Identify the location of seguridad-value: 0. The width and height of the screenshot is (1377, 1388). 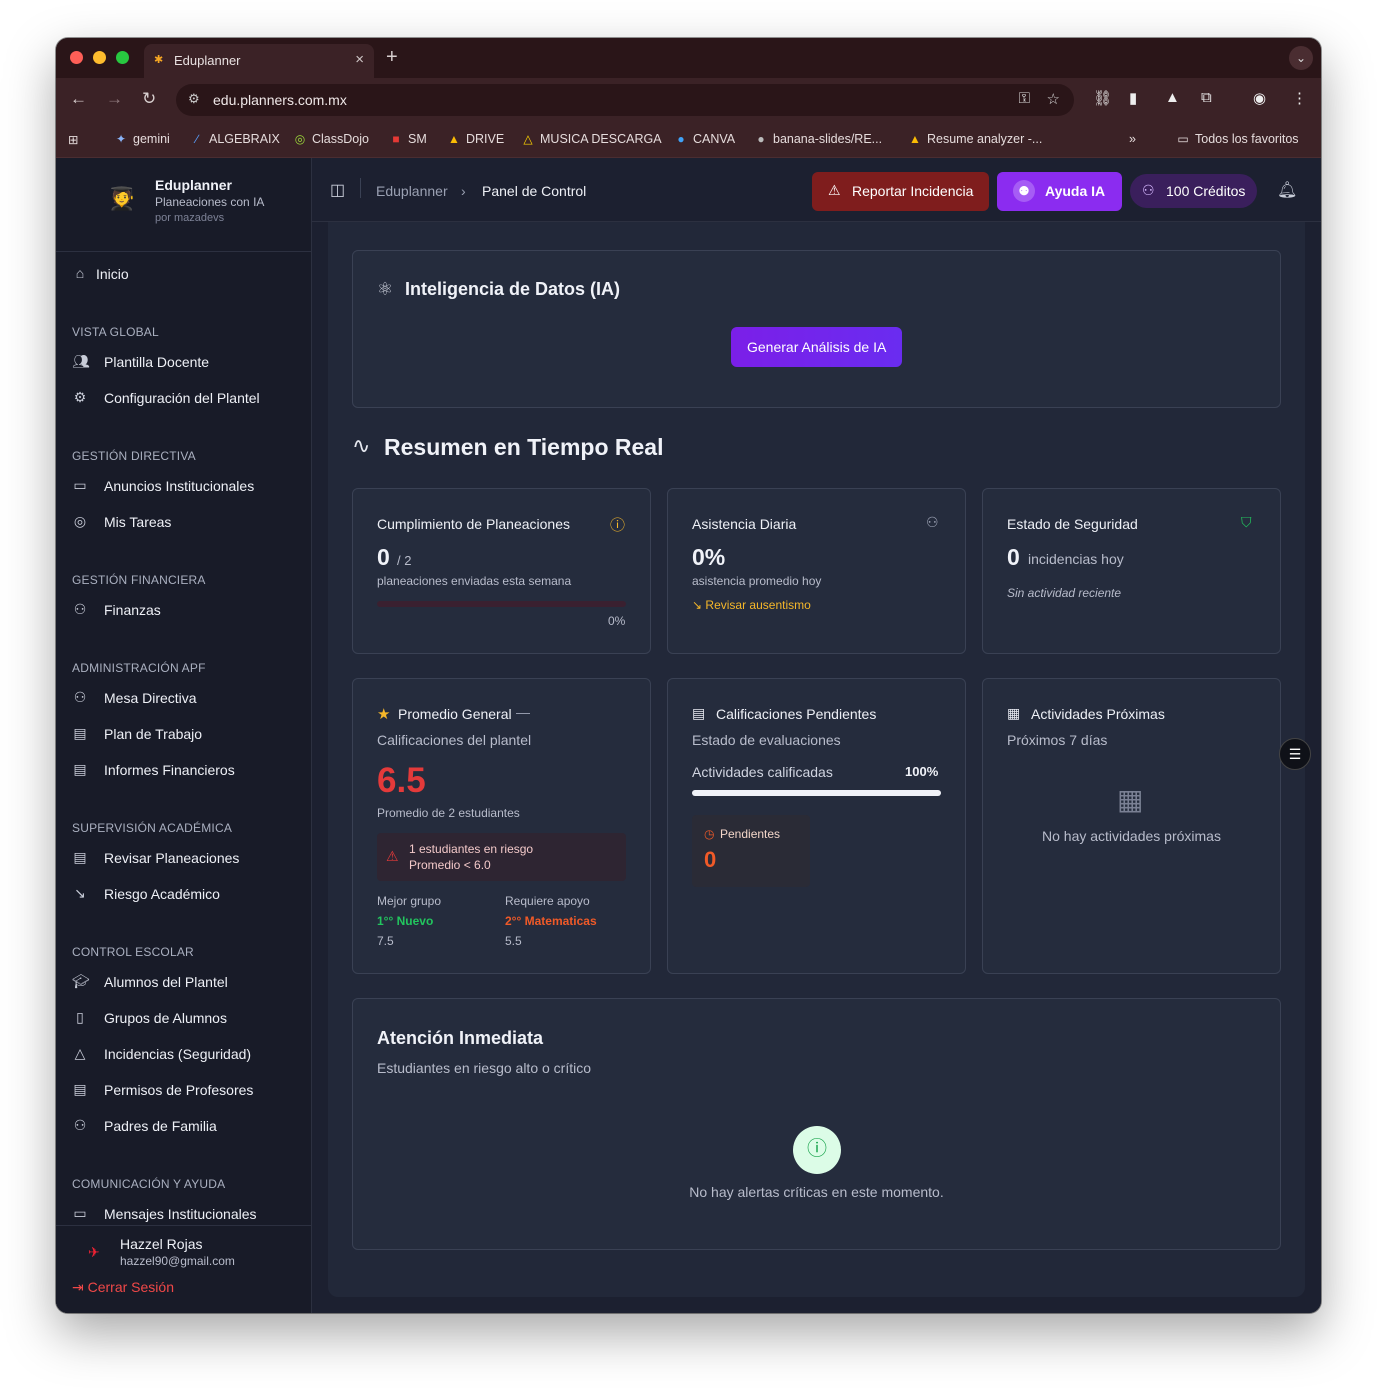
(1013, 557).